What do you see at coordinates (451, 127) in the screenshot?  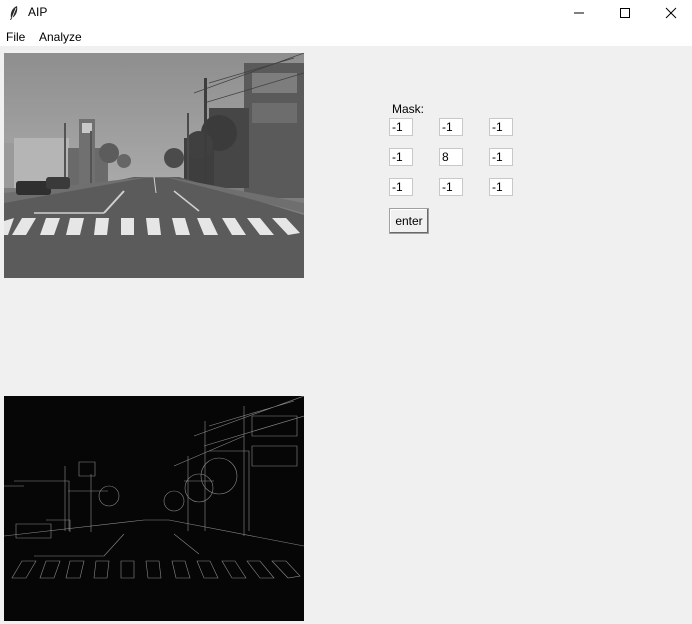 I see `mask-cell-r1c2` at bounding box center [451, 127].